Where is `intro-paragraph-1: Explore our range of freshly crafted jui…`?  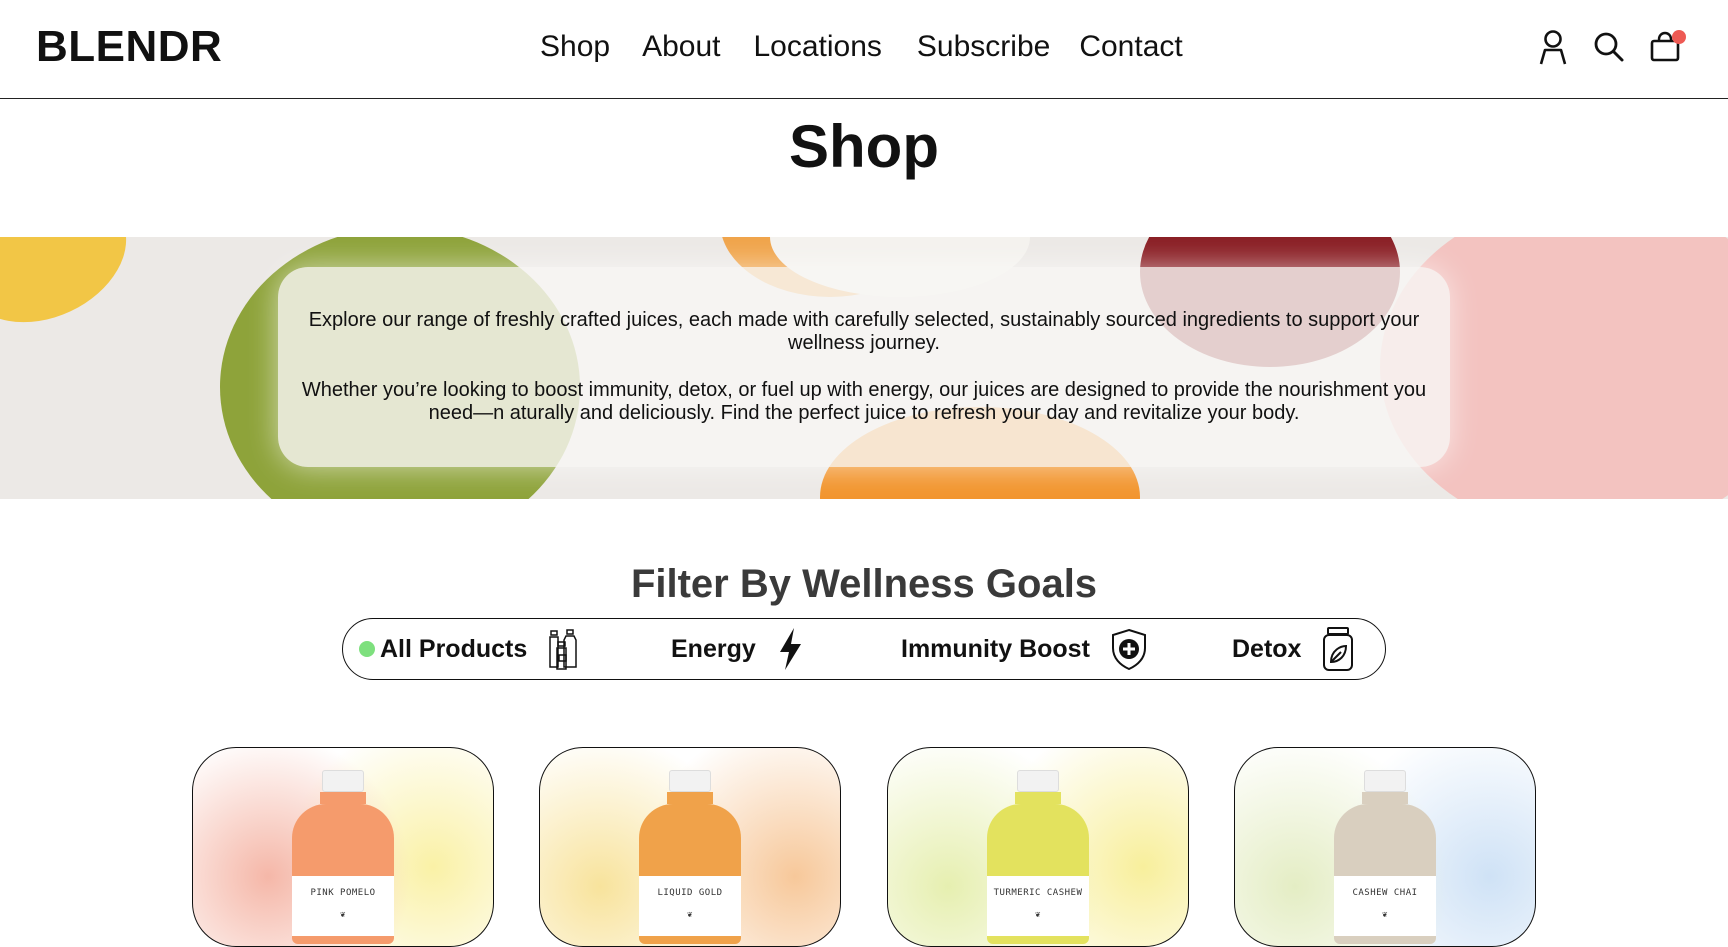
intro-paragraph-1: Explore our range of freshly crafted jui… is located at coordinates (864, 331).